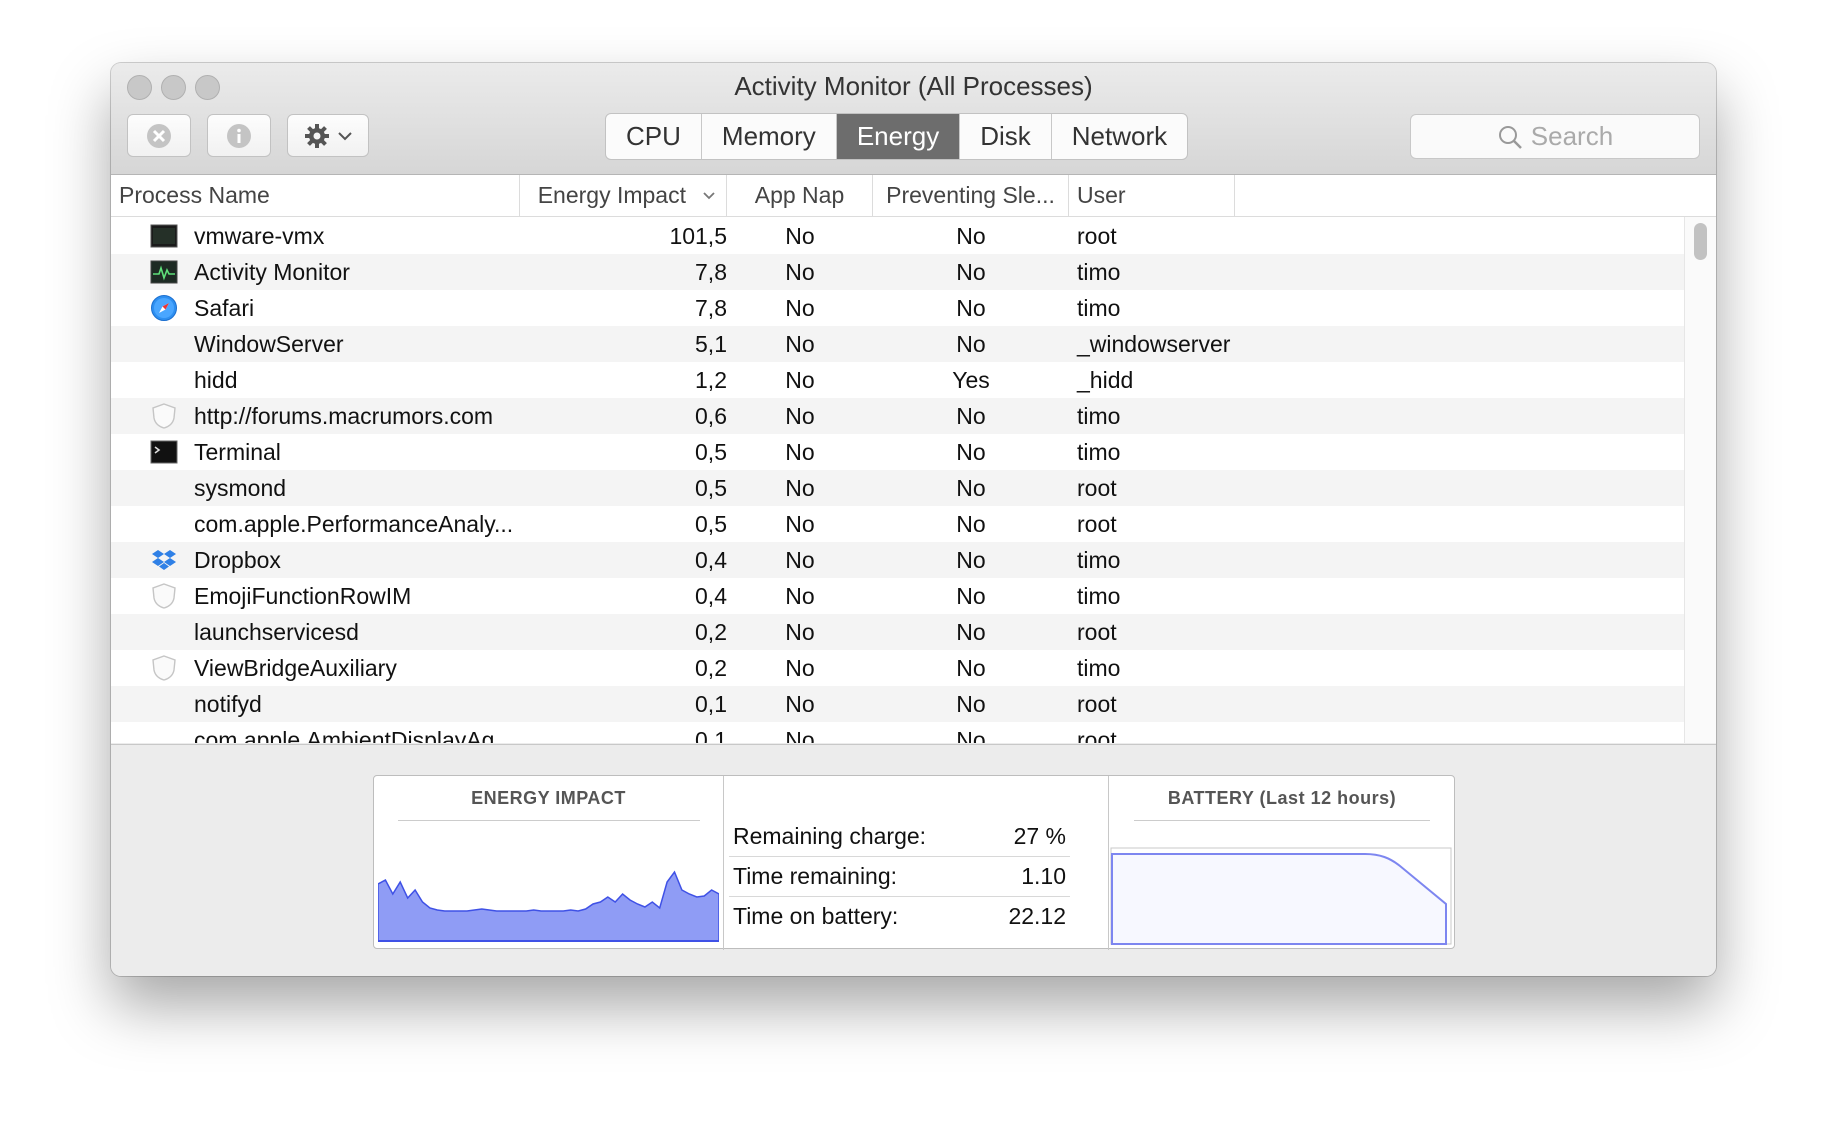 Image resolution: width=1824 pixels, height=1134 pixels. What do you see at coordinates (259, 236) in the screenshot?
I see `process-name: vmware-vmx` at bounding box center [259, 236].